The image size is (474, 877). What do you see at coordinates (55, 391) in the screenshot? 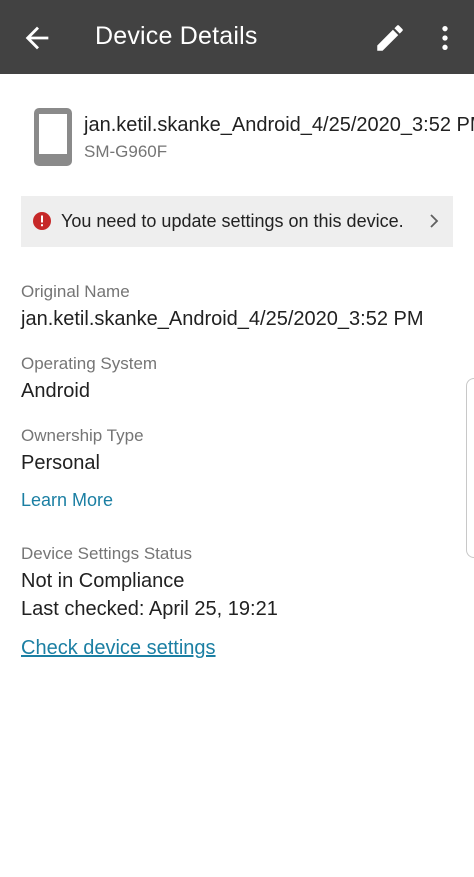
I see `operating-system-value: Android` at bounding box center [55, 391].